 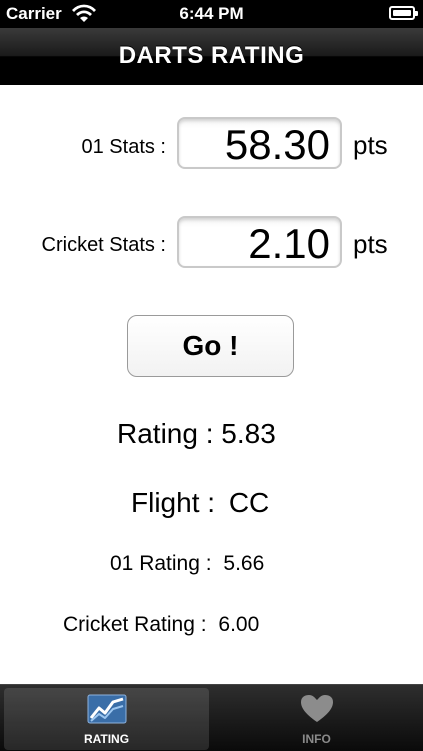 What do you see at coordinates (289, 243) in the screenshot?
I see `cricket-stats-value: 2.10` at bounding box center [289, 243].